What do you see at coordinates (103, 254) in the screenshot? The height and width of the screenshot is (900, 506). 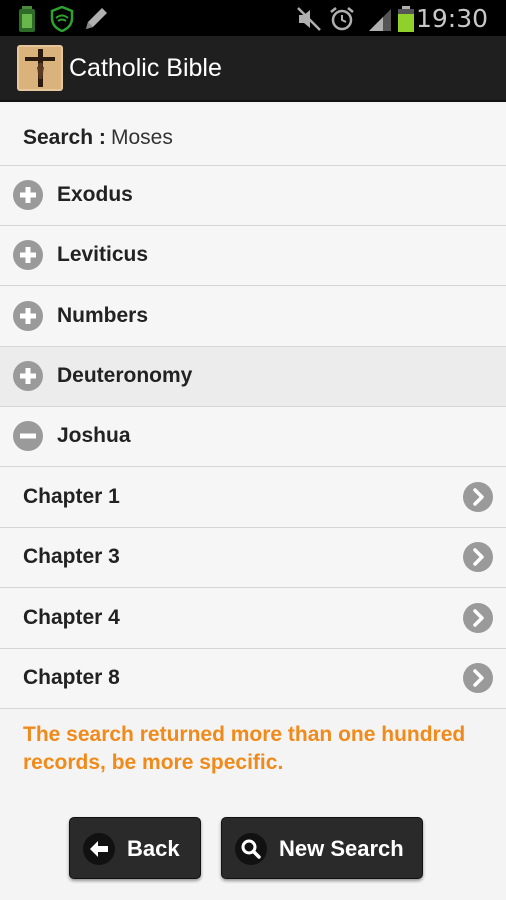 I see `book-label: Leviticus` at bounding box center [103, 254].